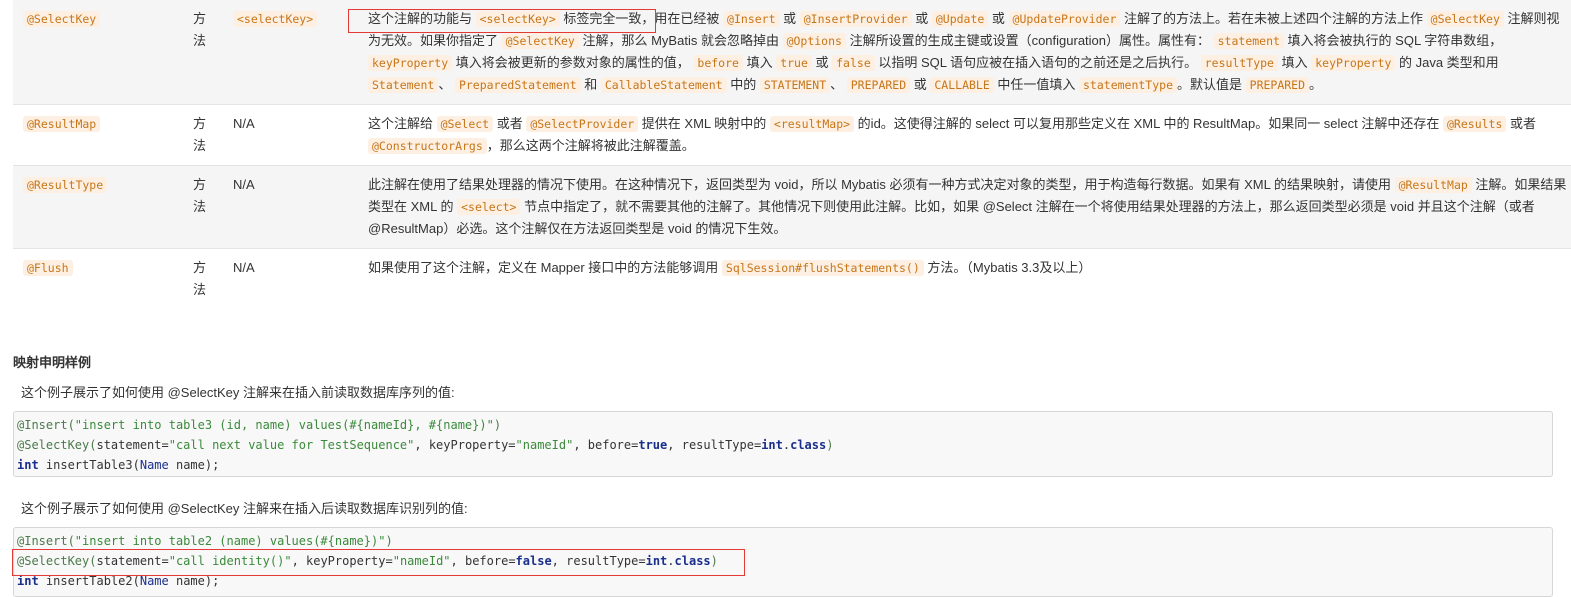  What do you see at coordinates (853, 63) in the screenshot?
I see `inline-code: false` at bounding box center [853, 63].